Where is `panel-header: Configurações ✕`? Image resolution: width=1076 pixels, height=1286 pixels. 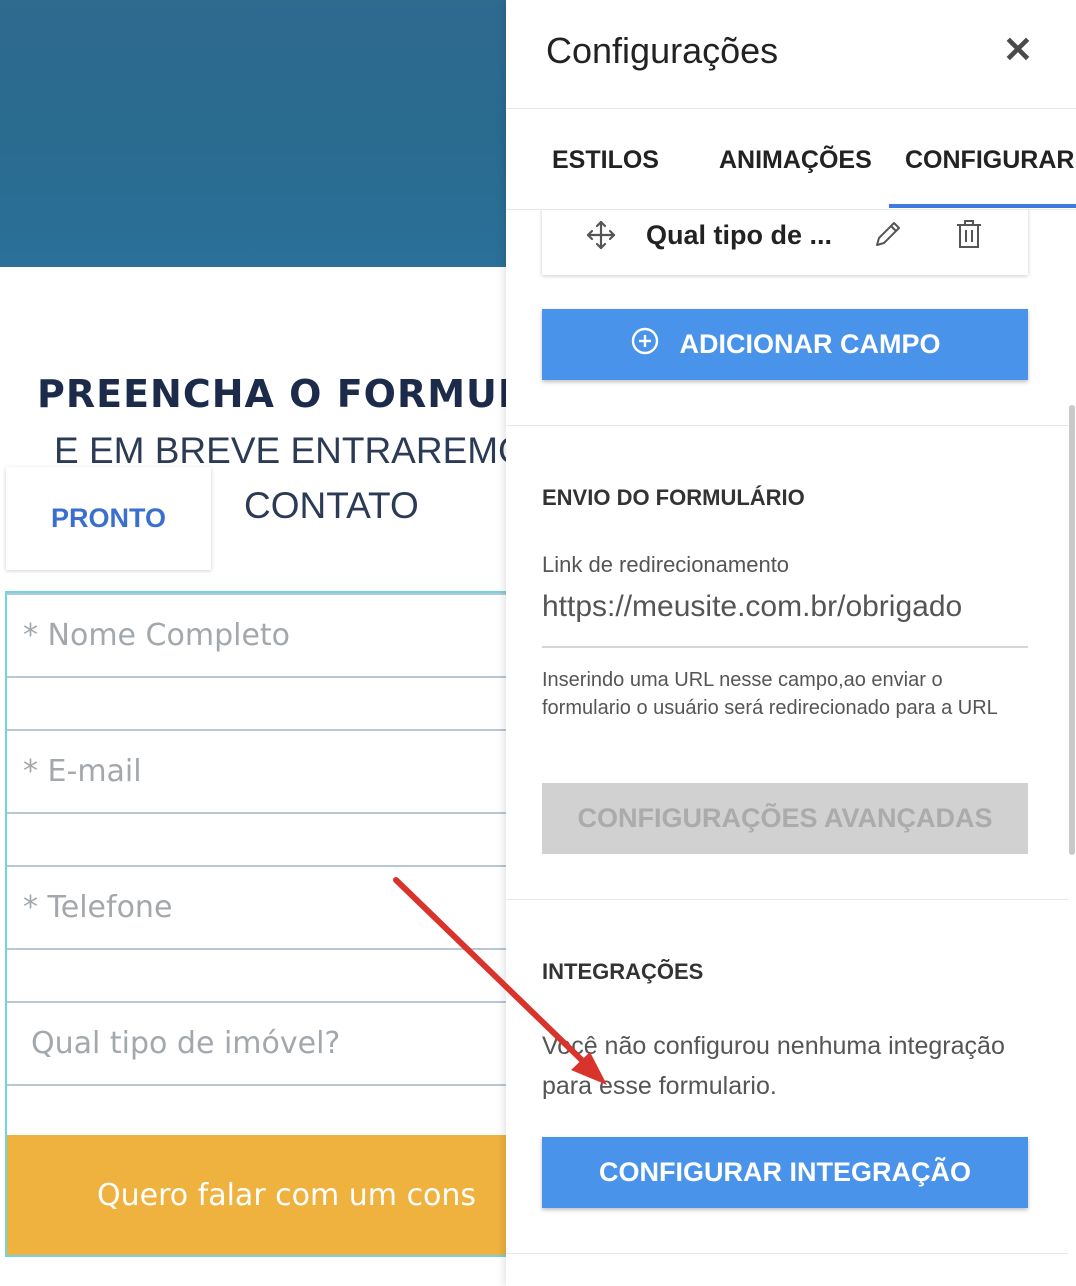
panel-header: Configurações ✕ is located at coordinates (791, 54).